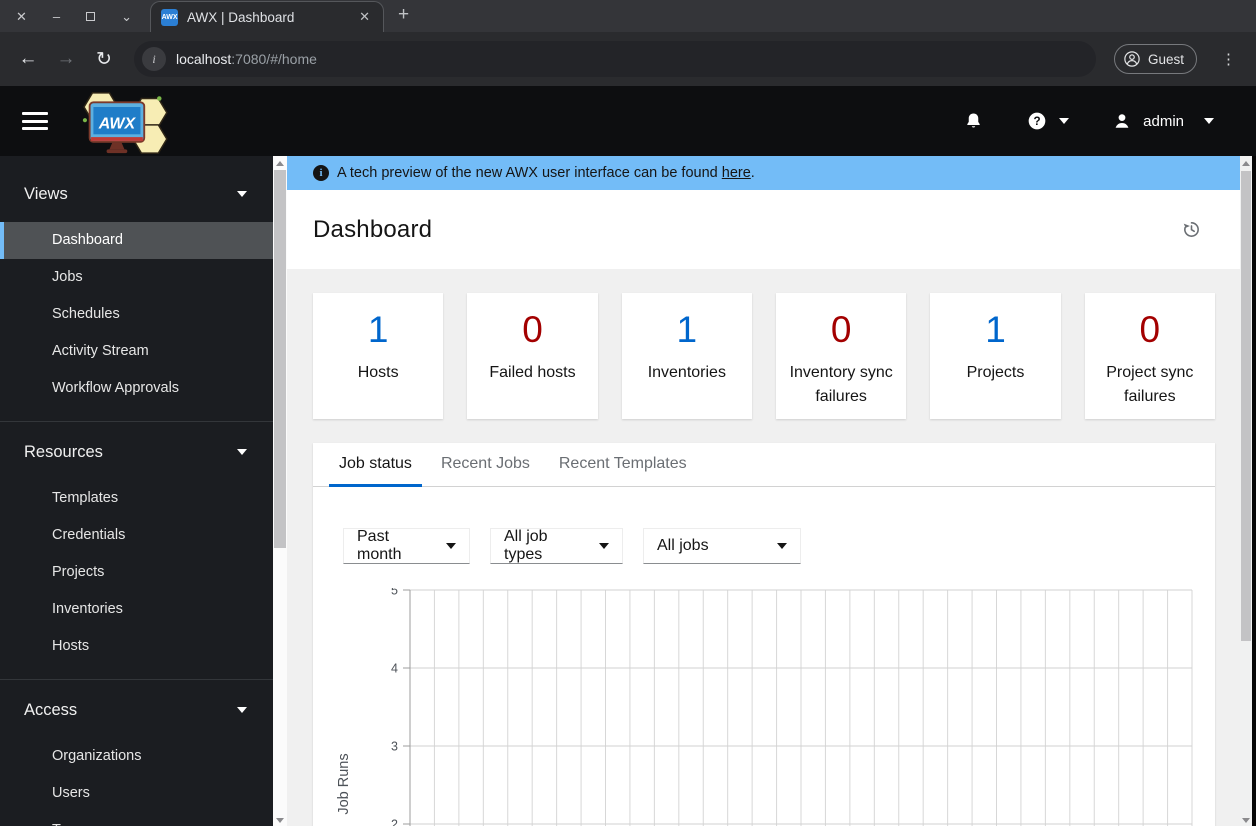  What do you see at coordinates (154, 59) in the screenshot?
I see `site-info-icon: i` at bounding box center [154, 59].